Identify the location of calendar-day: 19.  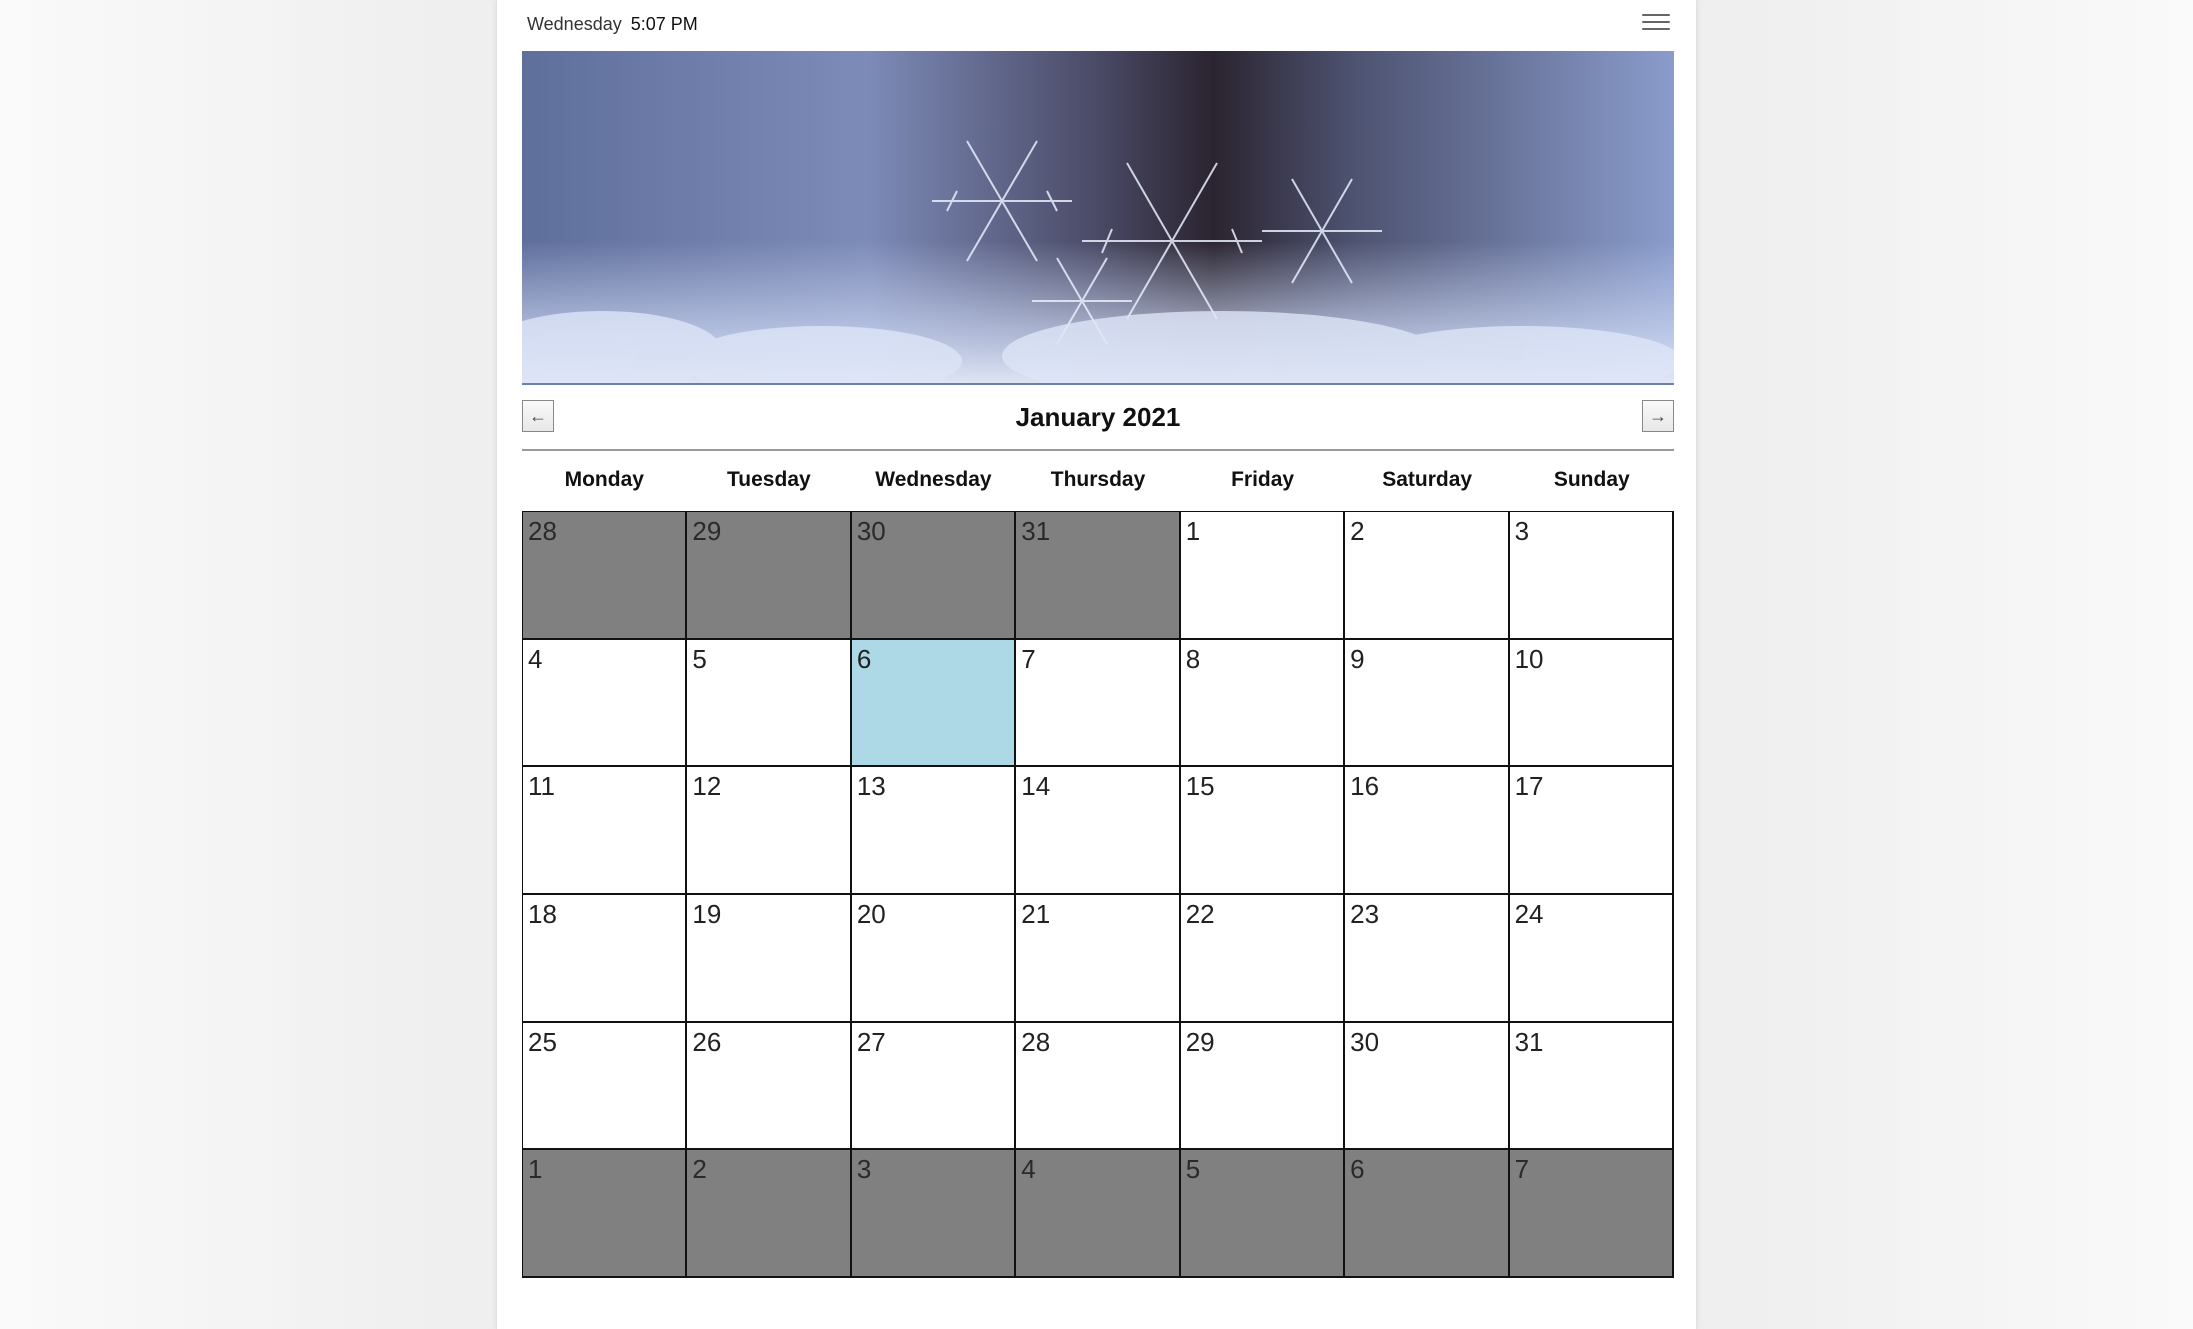
(769, 958).